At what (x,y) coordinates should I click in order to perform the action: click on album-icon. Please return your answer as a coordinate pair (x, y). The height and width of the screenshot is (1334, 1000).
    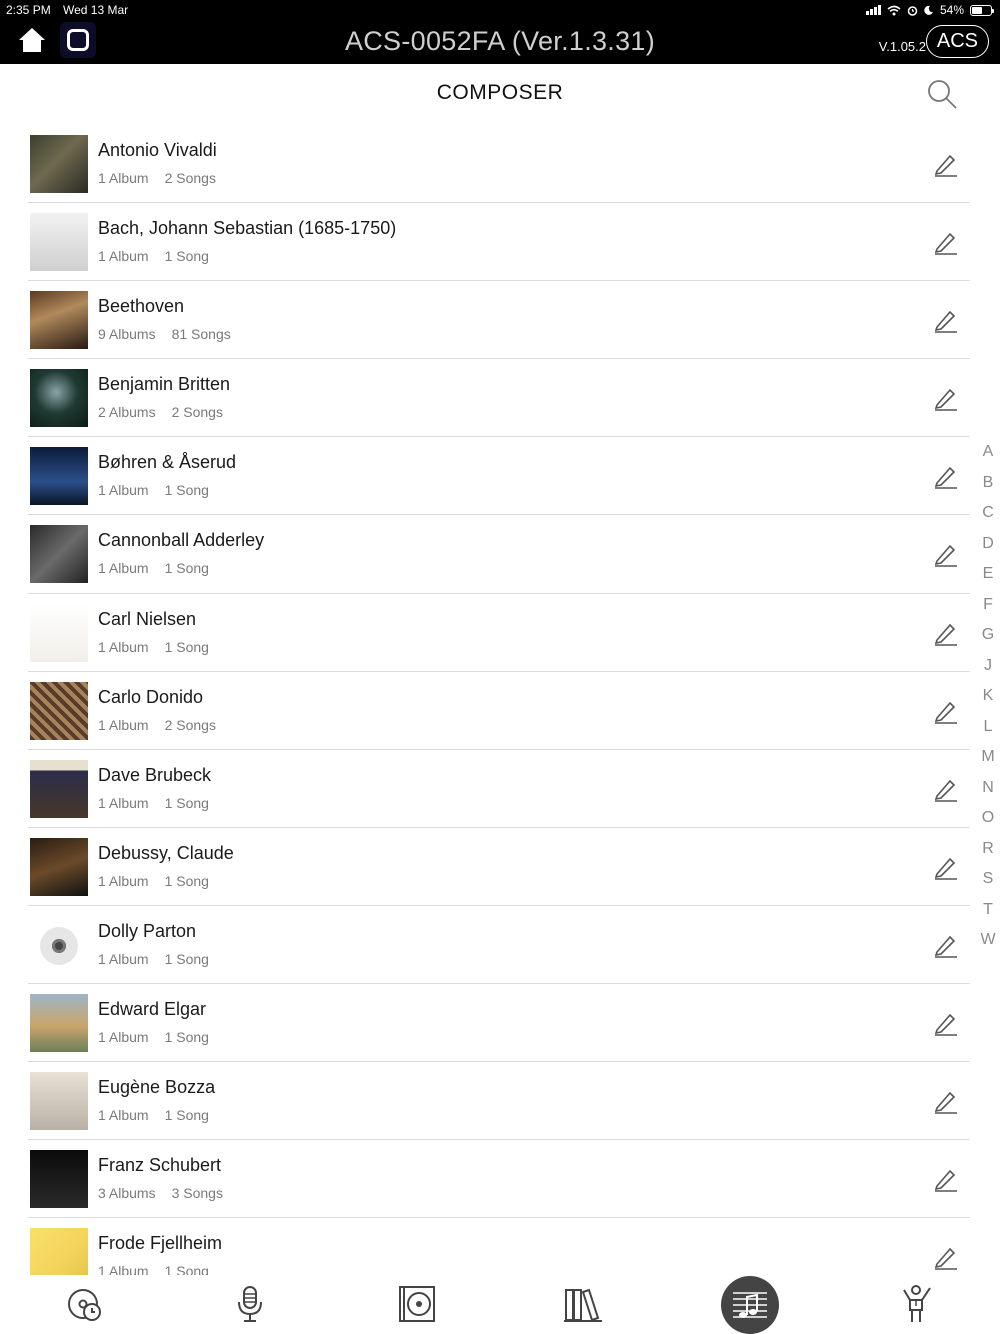
    Looking at the image, I should click on (417, 1304).